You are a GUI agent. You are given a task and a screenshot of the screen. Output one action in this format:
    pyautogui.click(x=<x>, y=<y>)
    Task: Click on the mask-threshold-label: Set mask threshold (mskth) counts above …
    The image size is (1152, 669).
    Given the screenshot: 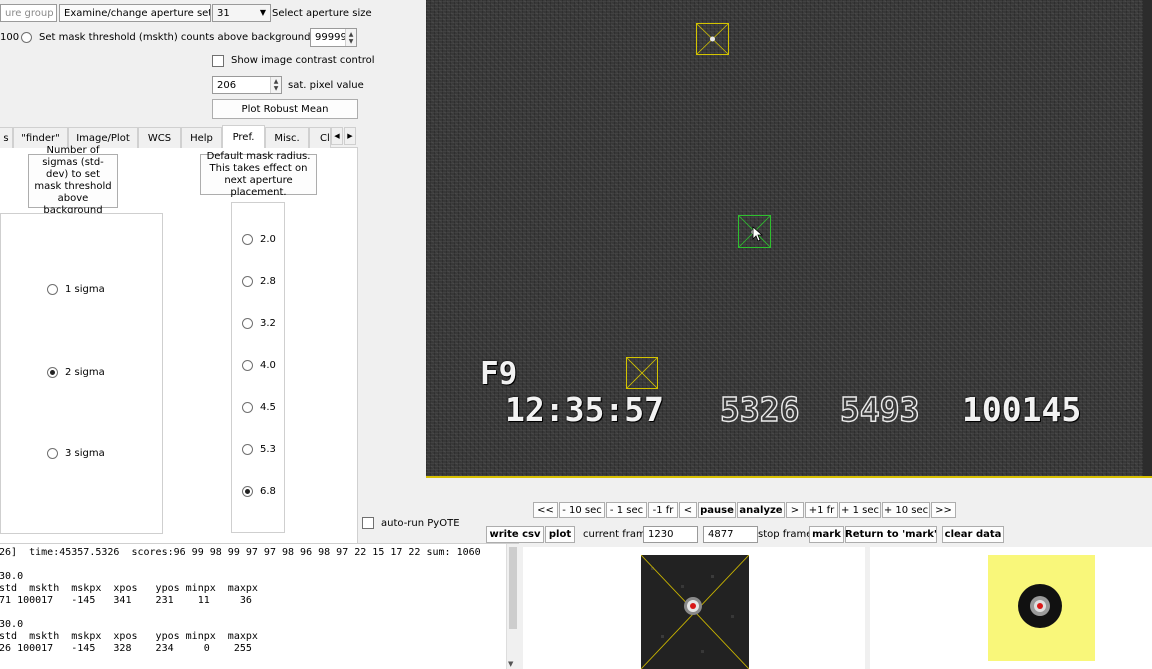 What is the action you would take?
    pyautogui.click(x=195, y=37)
    